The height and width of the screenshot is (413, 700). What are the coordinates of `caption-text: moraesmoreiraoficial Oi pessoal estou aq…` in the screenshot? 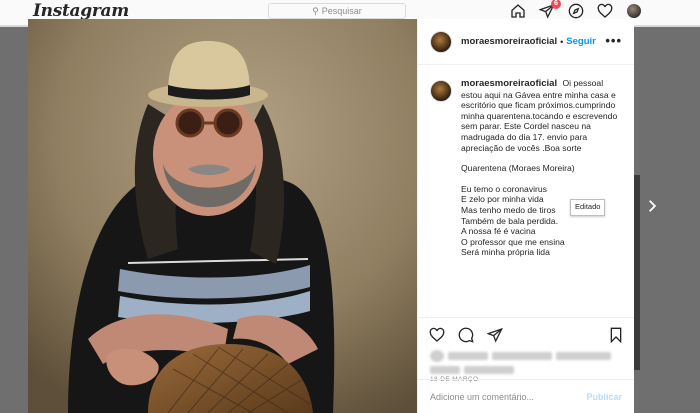 It's located at (542, 168).